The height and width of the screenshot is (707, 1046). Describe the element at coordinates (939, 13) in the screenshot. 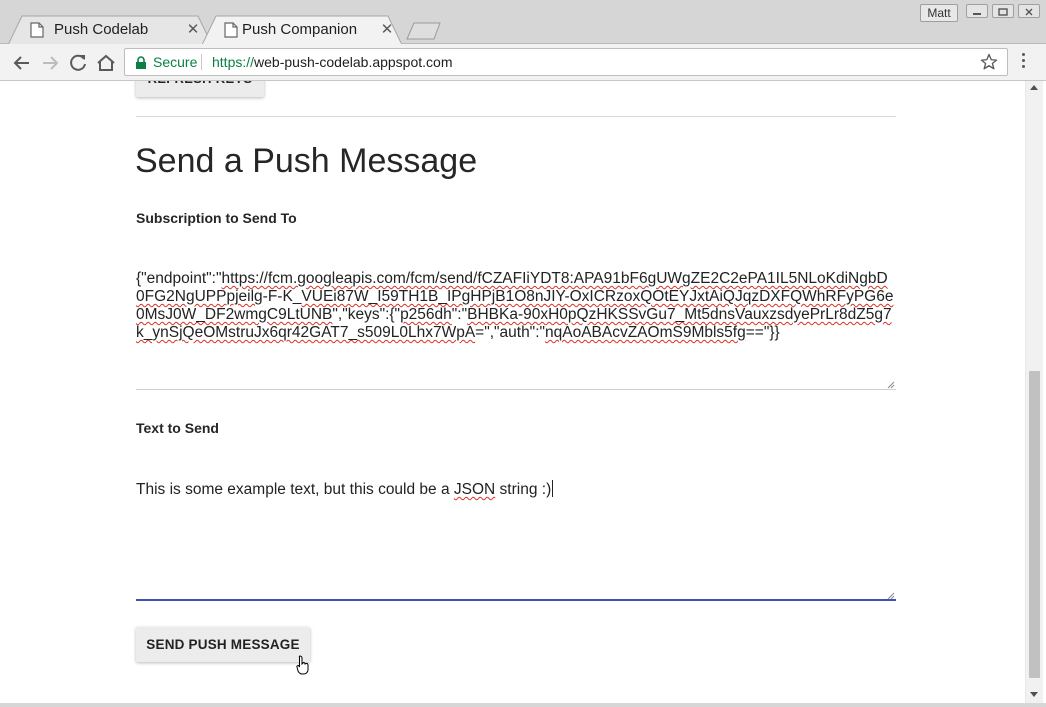

I see `profile-badge: Matt` at that location.